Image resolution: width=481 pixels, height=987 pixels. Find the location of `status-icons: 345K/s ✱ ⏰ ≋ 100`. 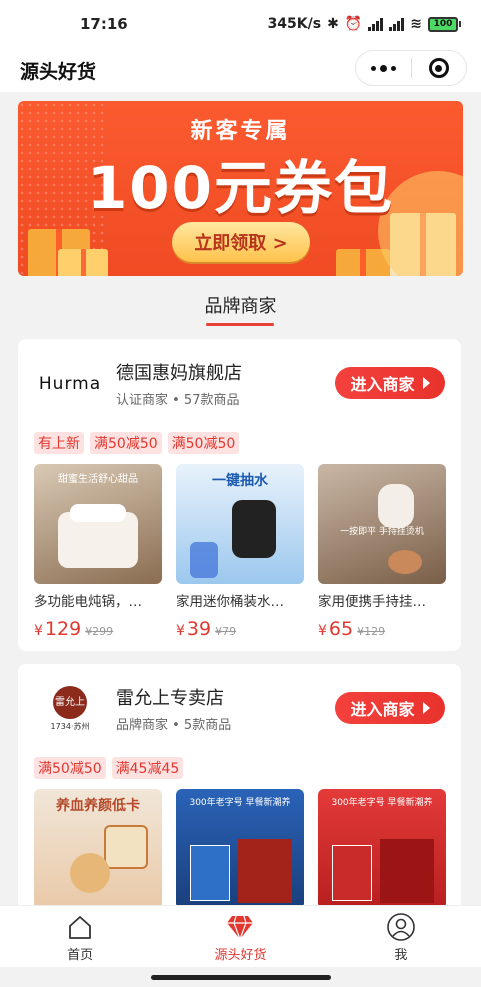

status-icons: 345K/s ✱ ⏰ ≋ 100 is located at coordinates (364, 24).